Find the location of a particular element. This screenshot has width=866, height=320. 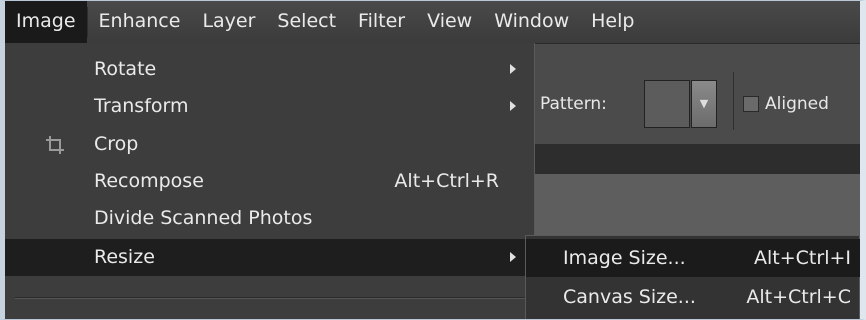

chevron-down-icon: ▼ is located at coordinates (704, 104).